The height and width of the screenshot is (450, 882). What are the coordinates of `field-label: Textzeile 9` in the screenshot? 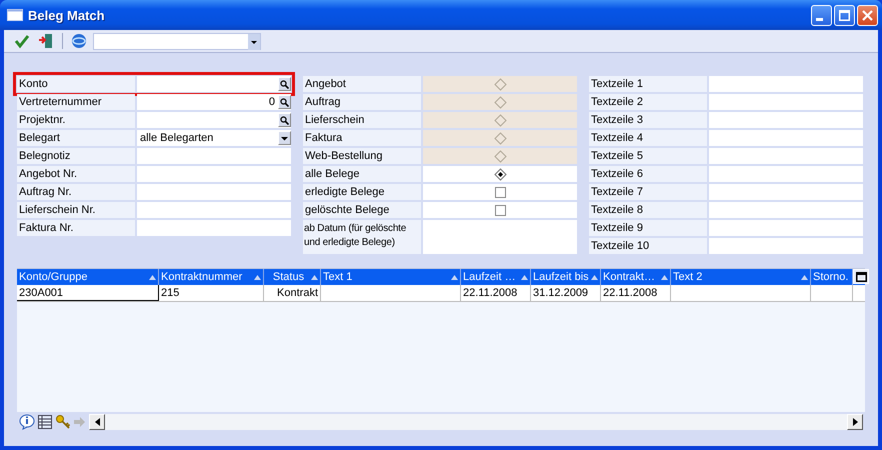 It's located at (648, 228).